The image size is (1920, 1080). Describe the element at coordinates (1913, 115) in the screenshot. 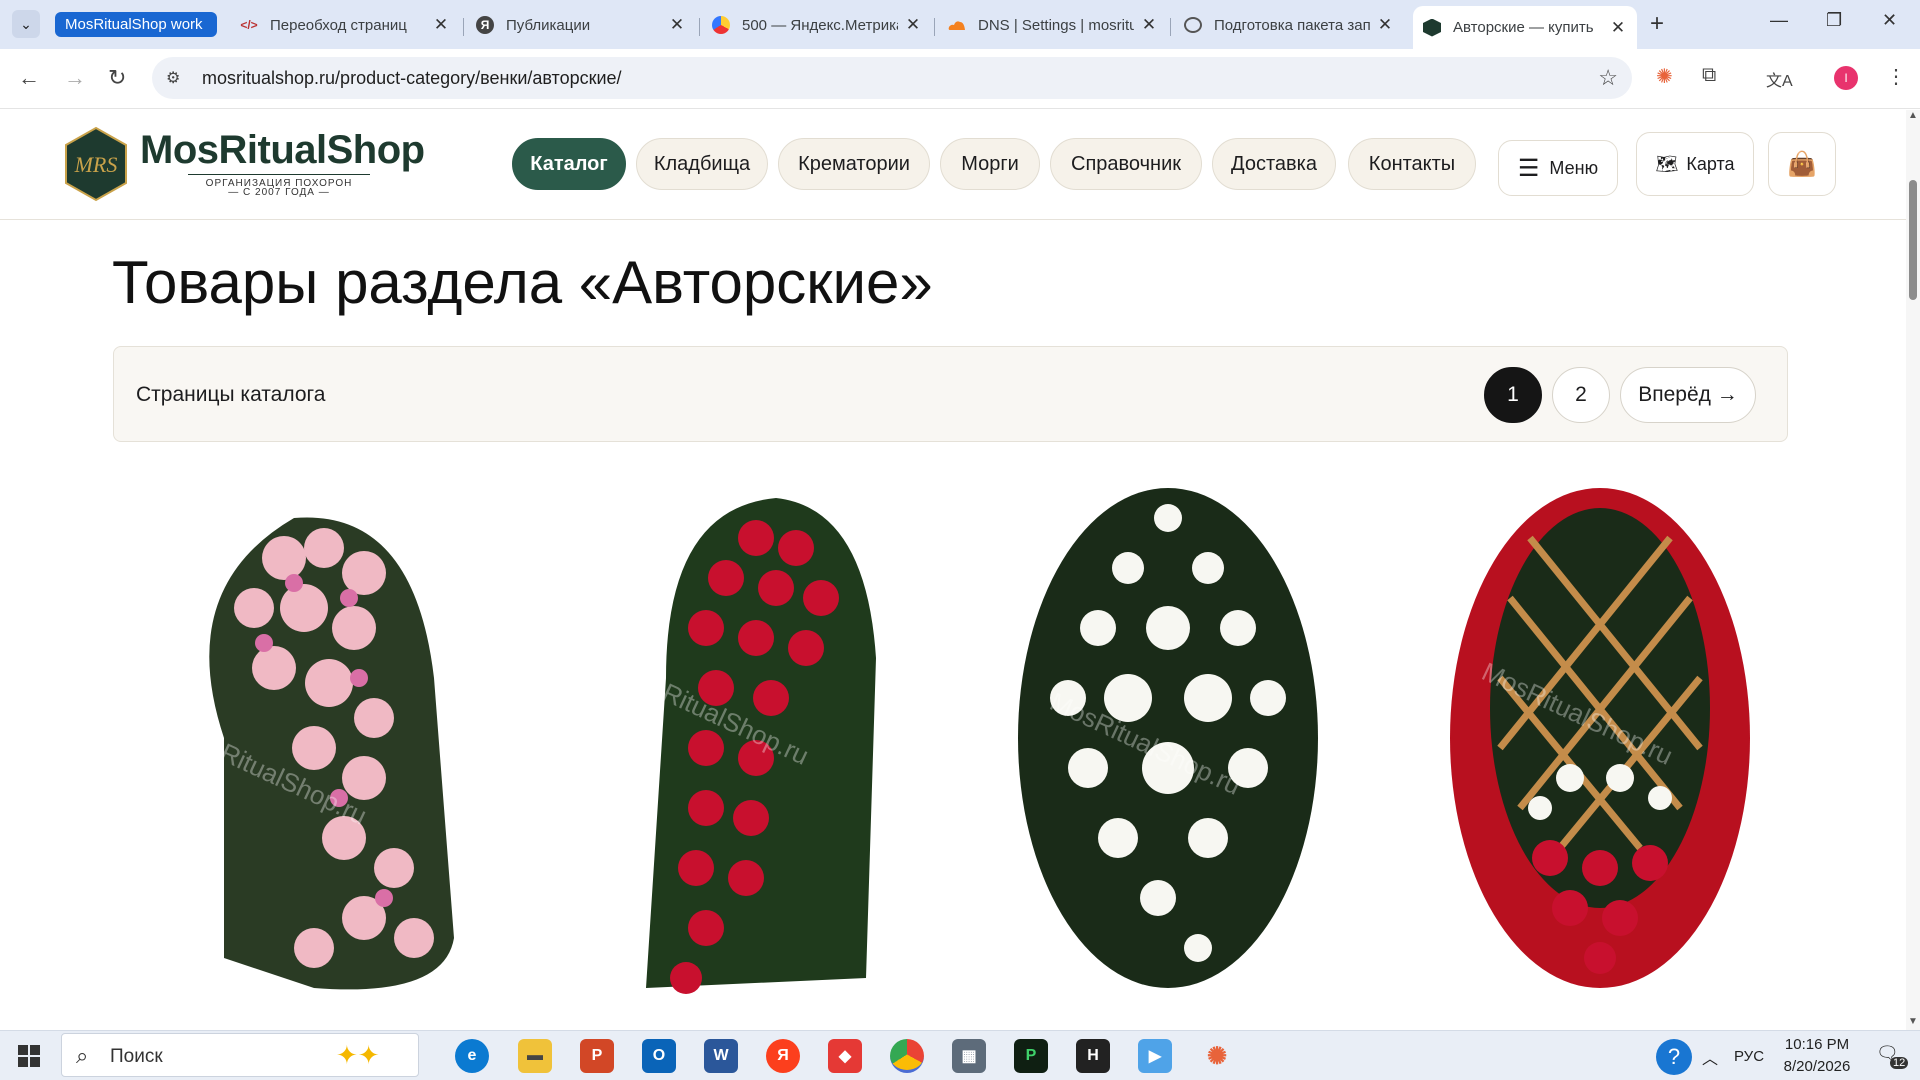

I see `scroll-up-icon: ▲` at that location.